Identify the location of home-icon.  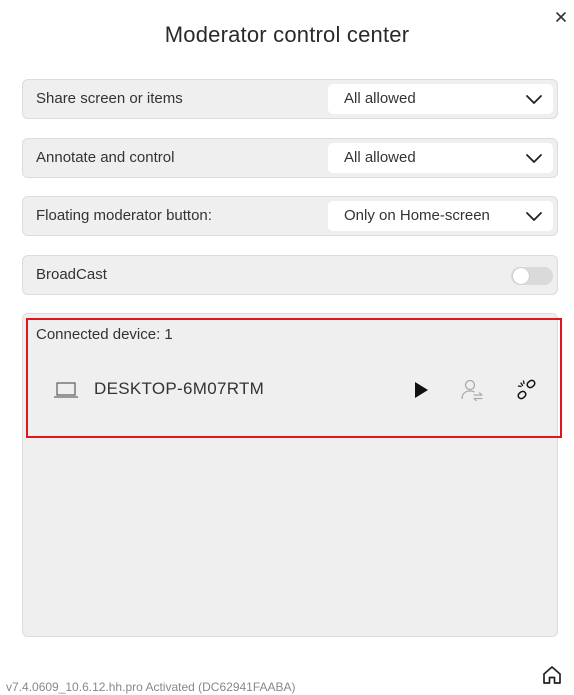
(552, 675).